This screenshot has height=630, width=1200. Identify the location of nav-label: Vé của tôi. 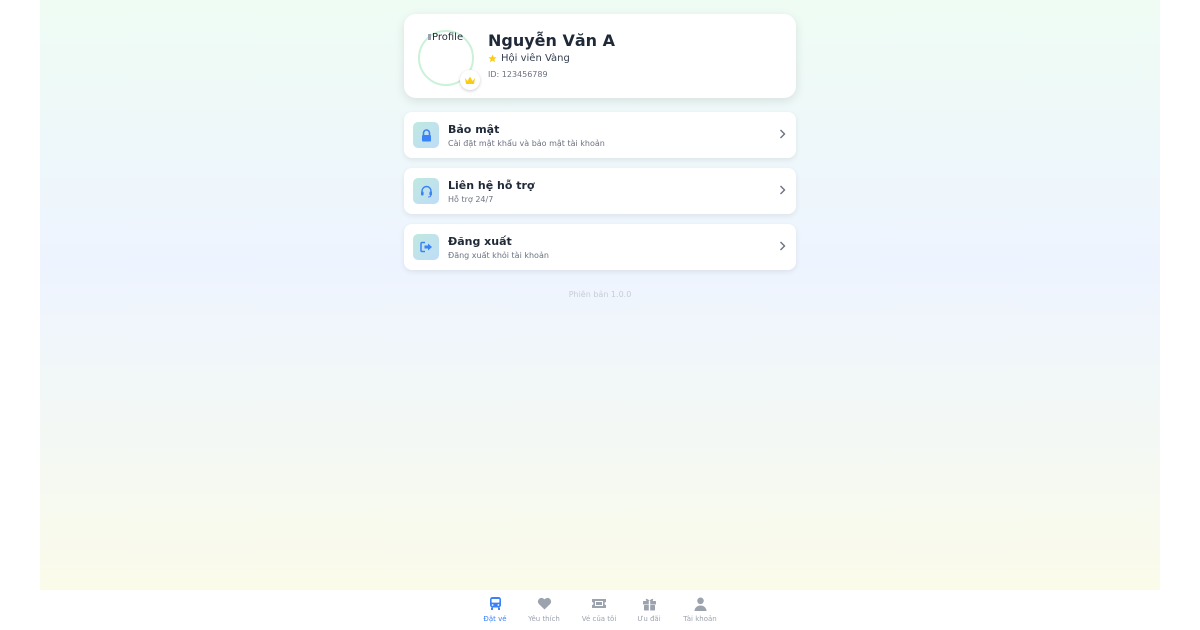
(599, 619).